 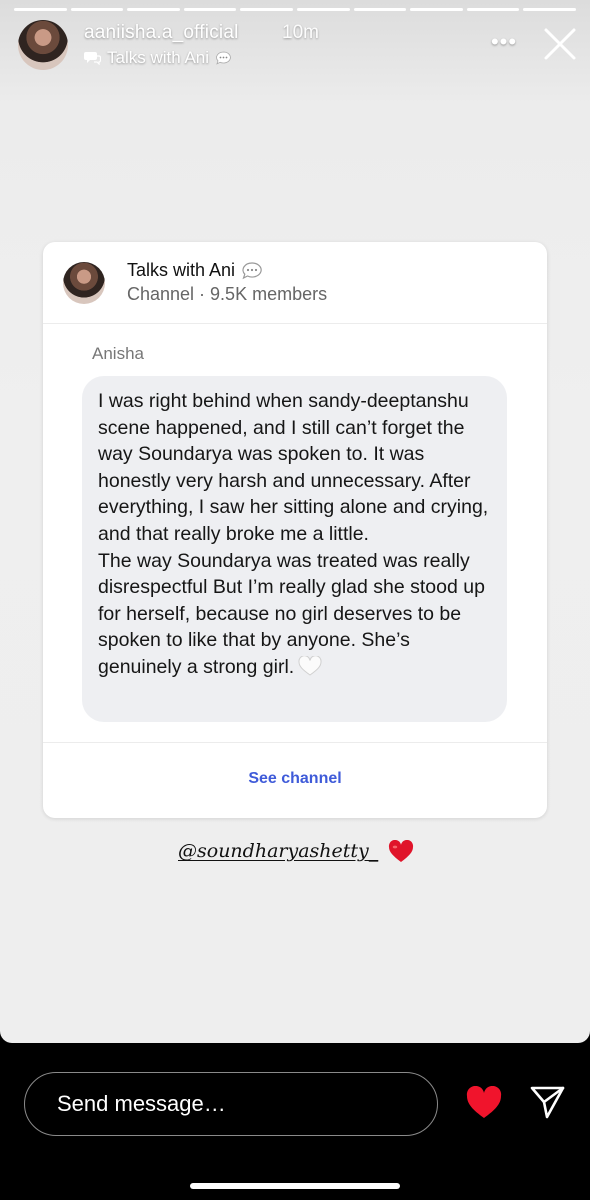 What do you see at coordinates (181, 270) in the screenshot?
I see `channel-title-text: Talks with Ani` at bounding box center [181, 270].